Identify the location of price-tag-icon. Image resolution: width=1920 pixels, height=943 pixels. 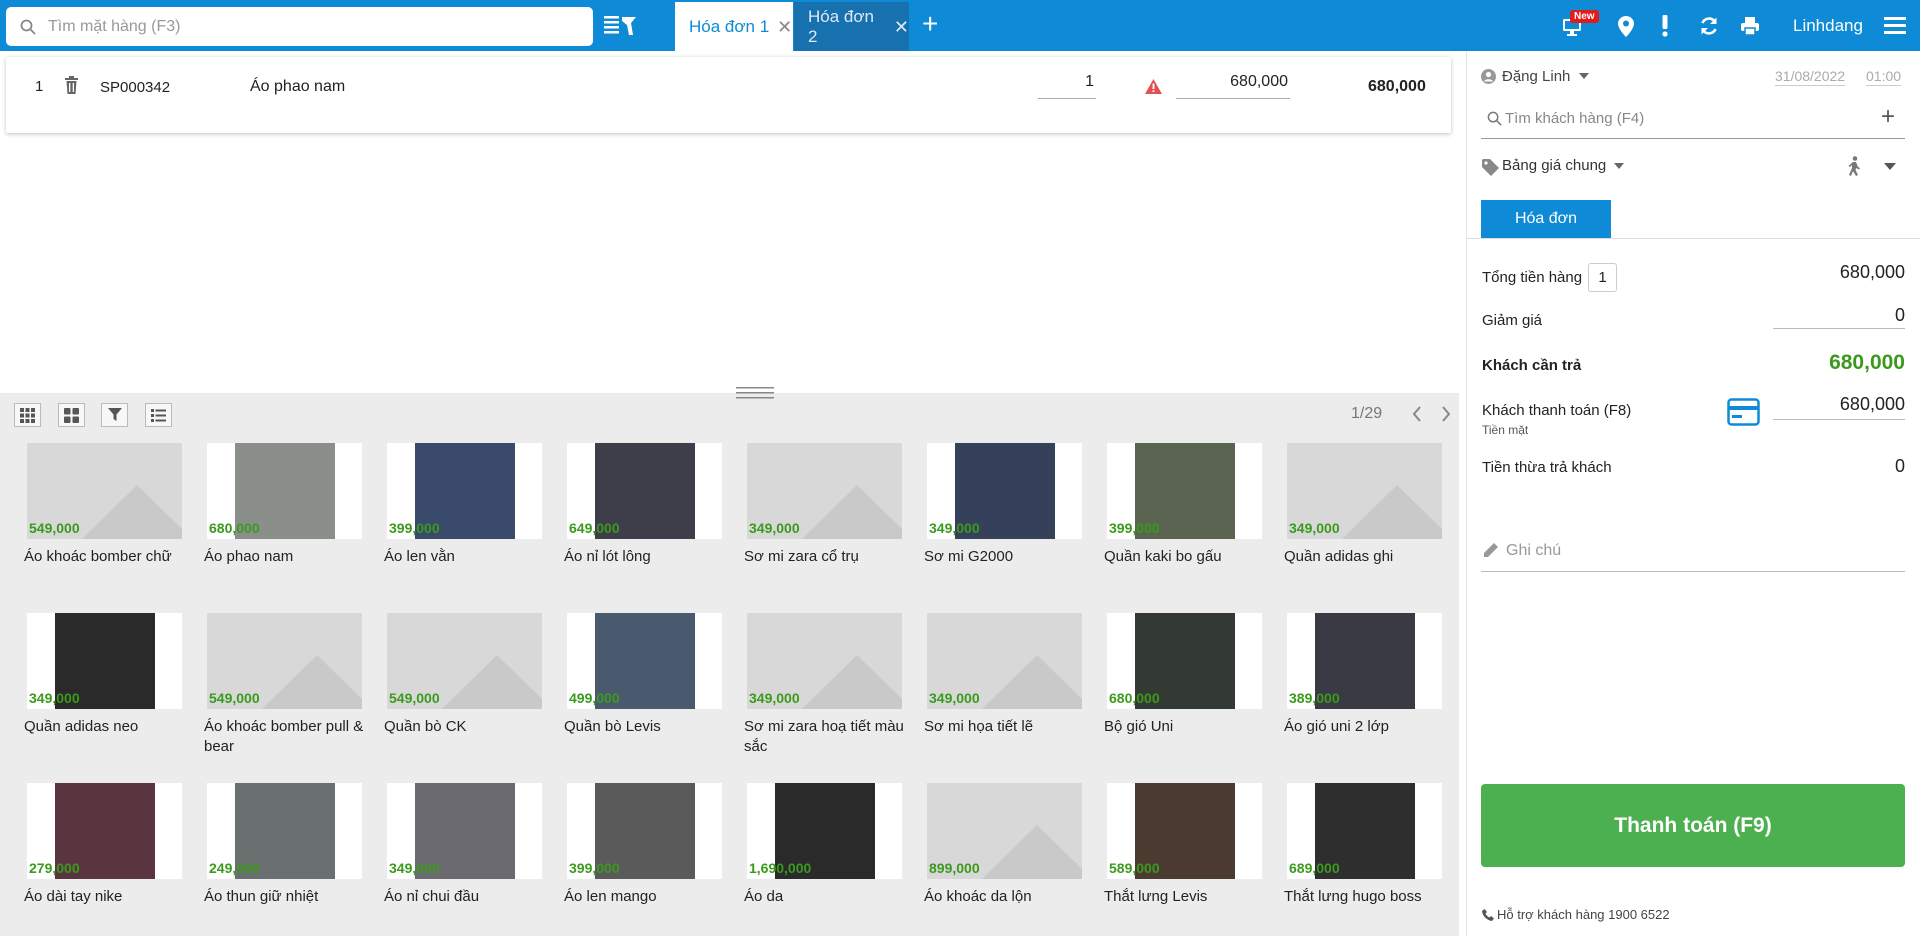
(1490, 167).